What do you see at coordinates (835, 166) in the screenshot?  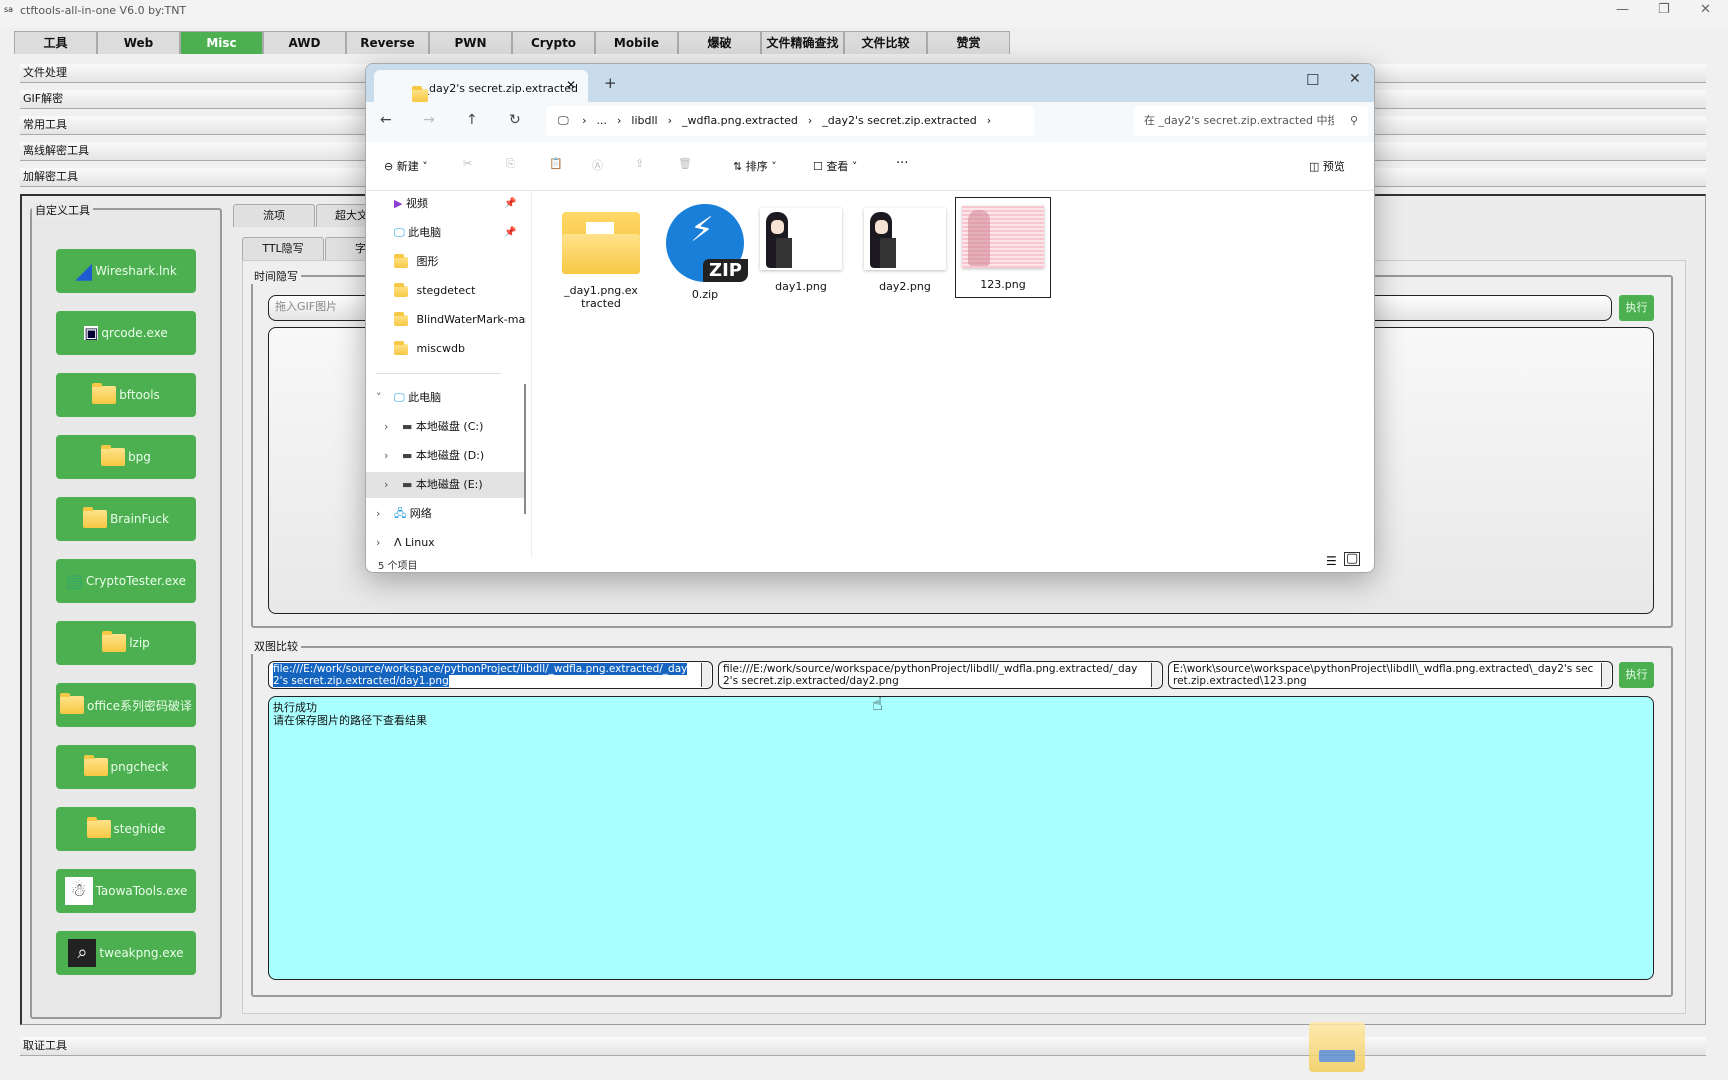 I see `view-button: ☐ 查看 ˅` at bounding box center [835, 166].